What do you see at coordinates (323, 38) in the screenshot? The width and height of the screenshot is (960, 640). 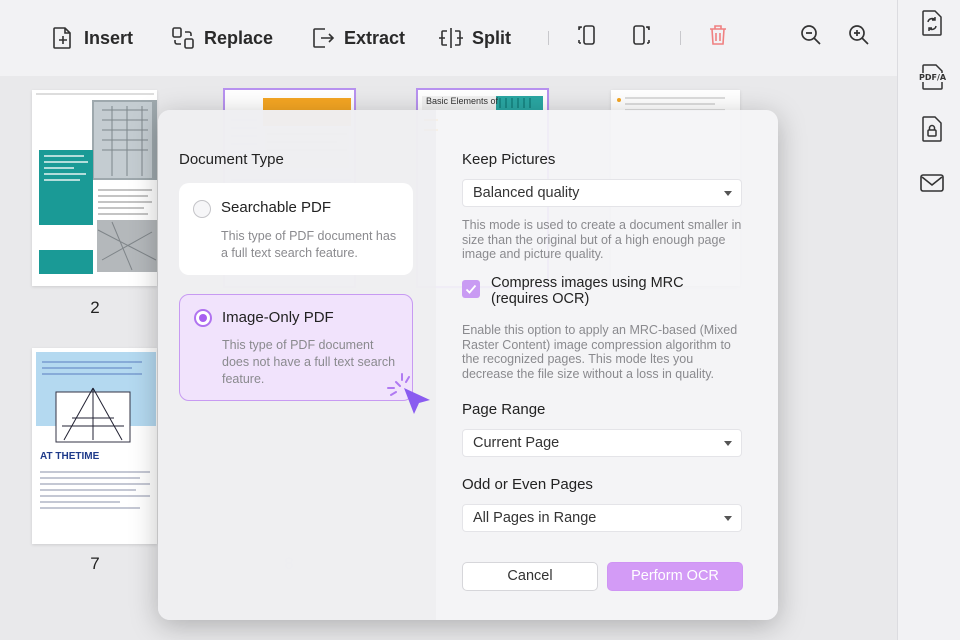 I see `extract-icon` at bounding box center [323, 38].